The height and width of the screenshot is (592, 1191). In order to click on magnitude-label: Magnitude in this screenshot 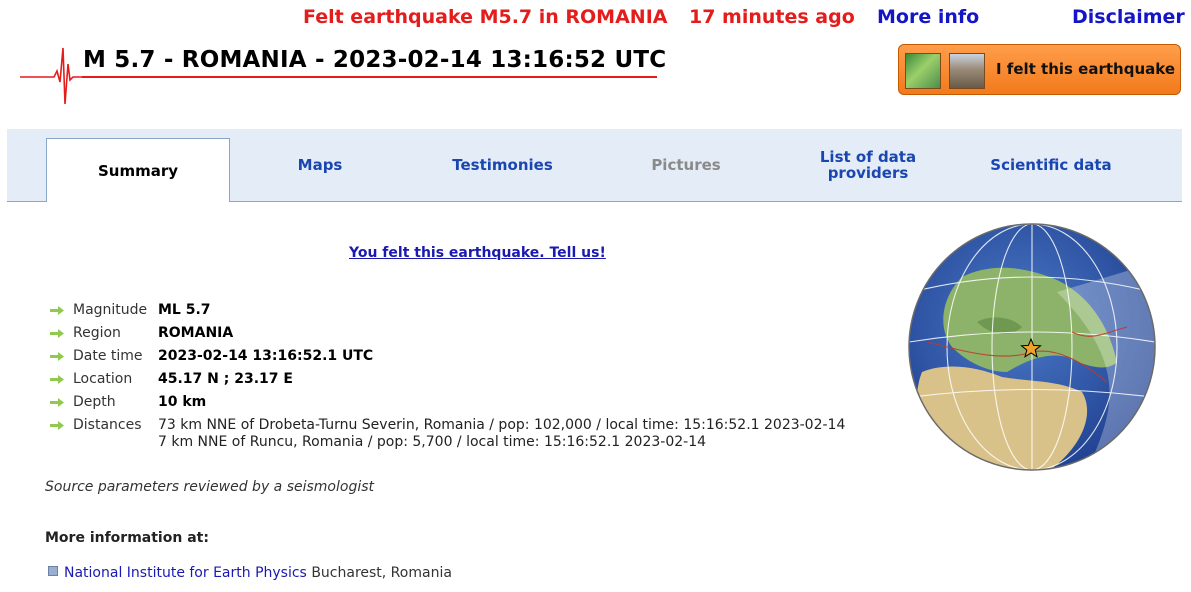, I will do `click(110, 310)`.